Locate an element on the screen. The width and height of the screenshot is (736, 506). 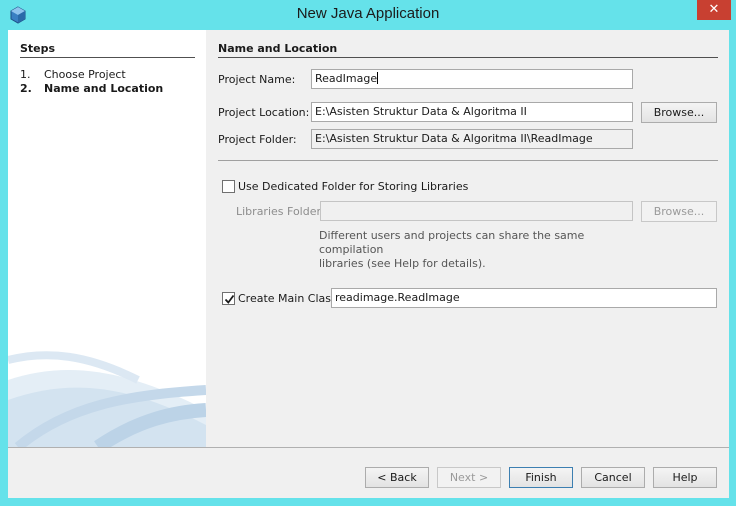
step-name-and-location: 2. Name and Location is located at coordinates (91, 88).